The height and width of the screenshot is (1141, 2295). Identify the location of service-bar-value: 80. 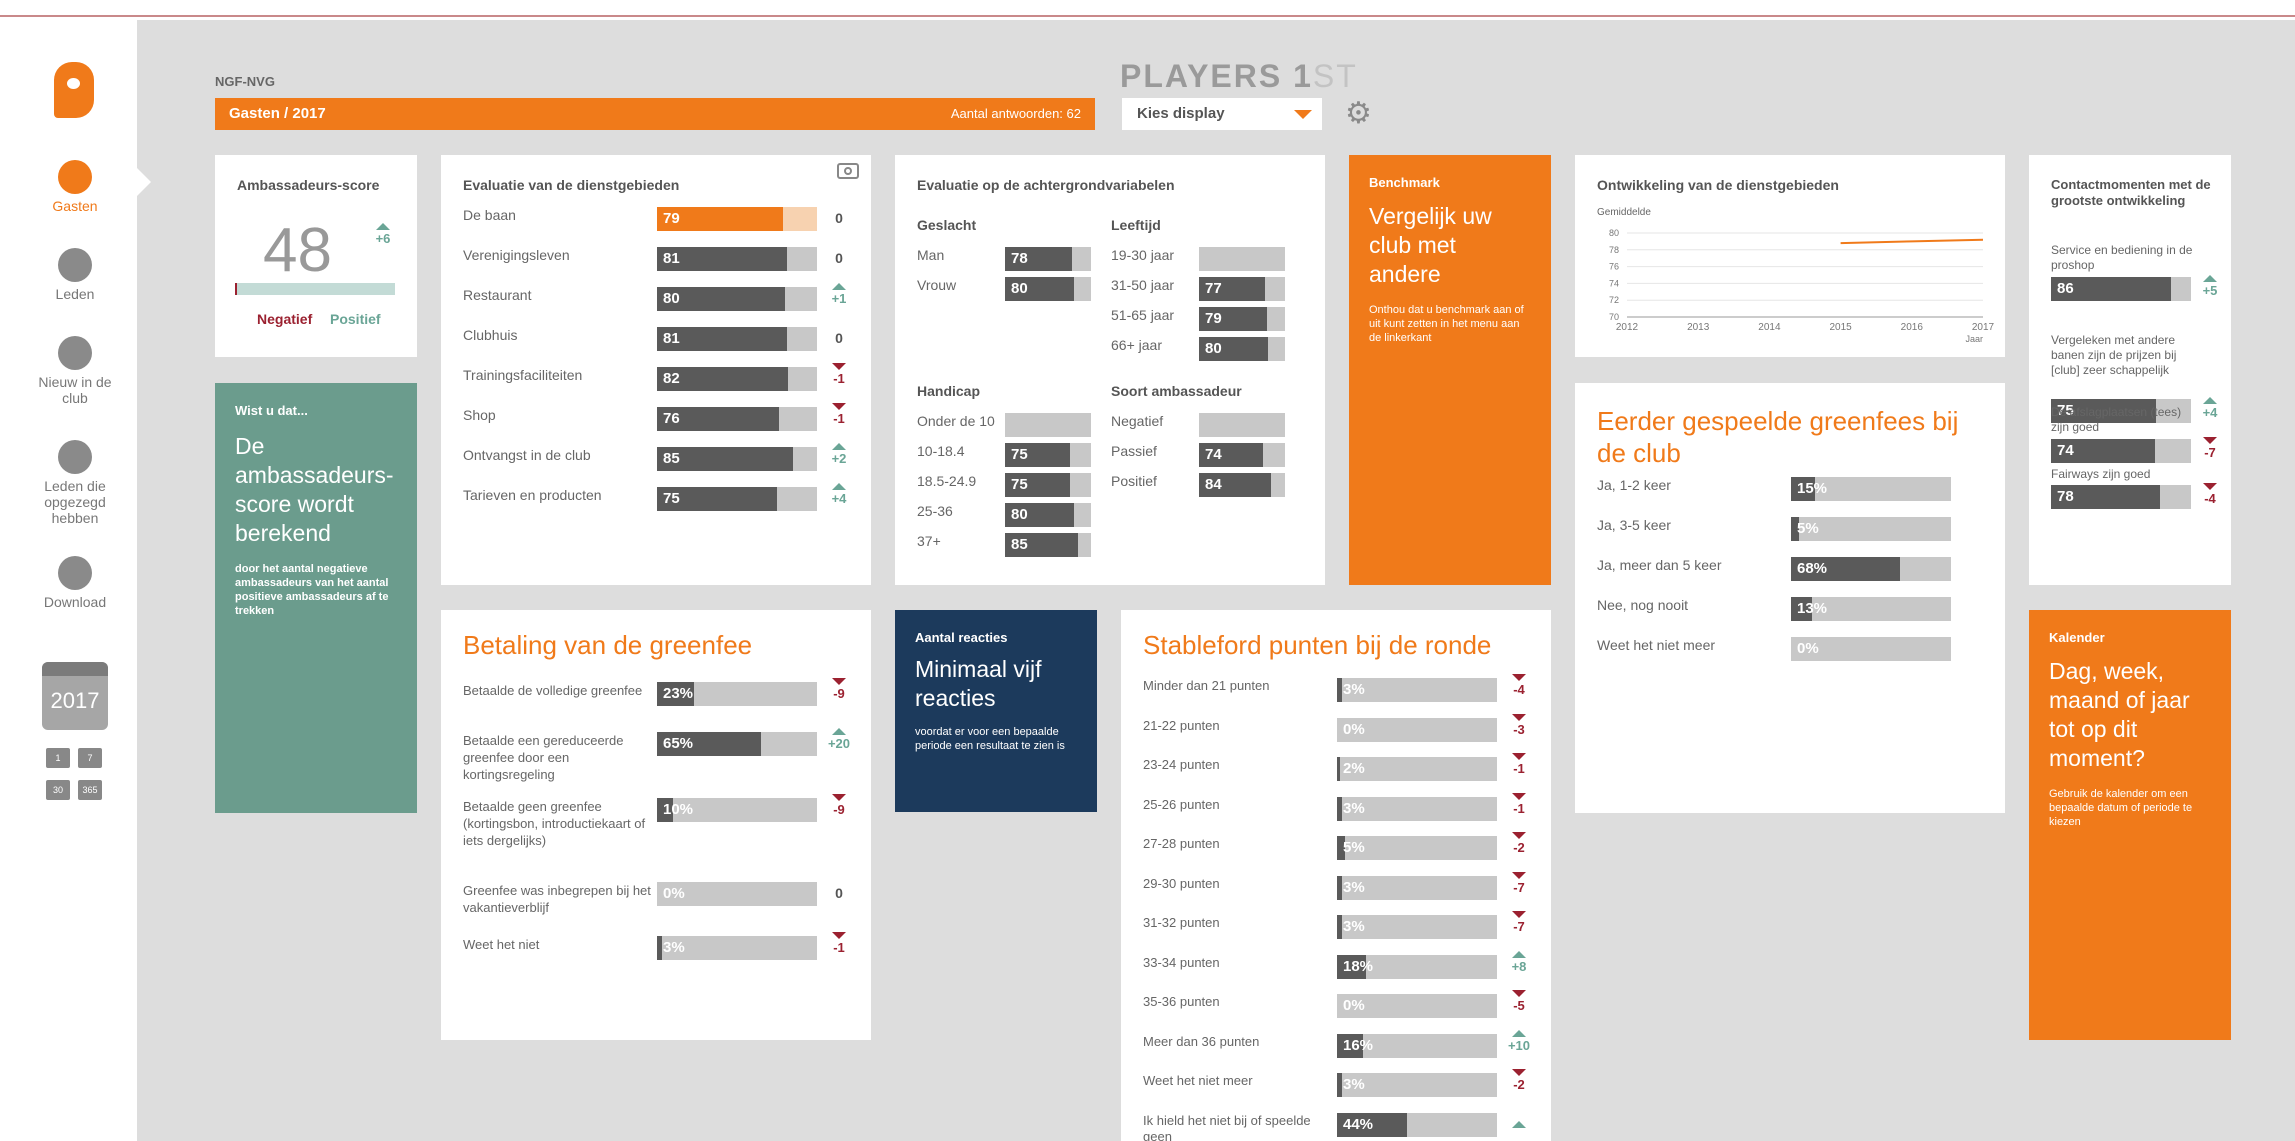
(671, 298).